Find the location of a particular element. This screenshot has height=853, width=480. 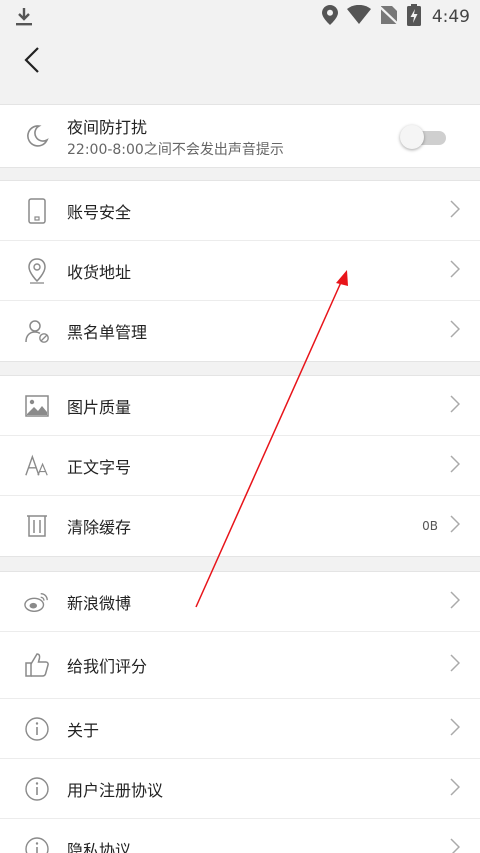

settings-item-user-agreement: 用户注册协议 is located at coordinates (240, 789).